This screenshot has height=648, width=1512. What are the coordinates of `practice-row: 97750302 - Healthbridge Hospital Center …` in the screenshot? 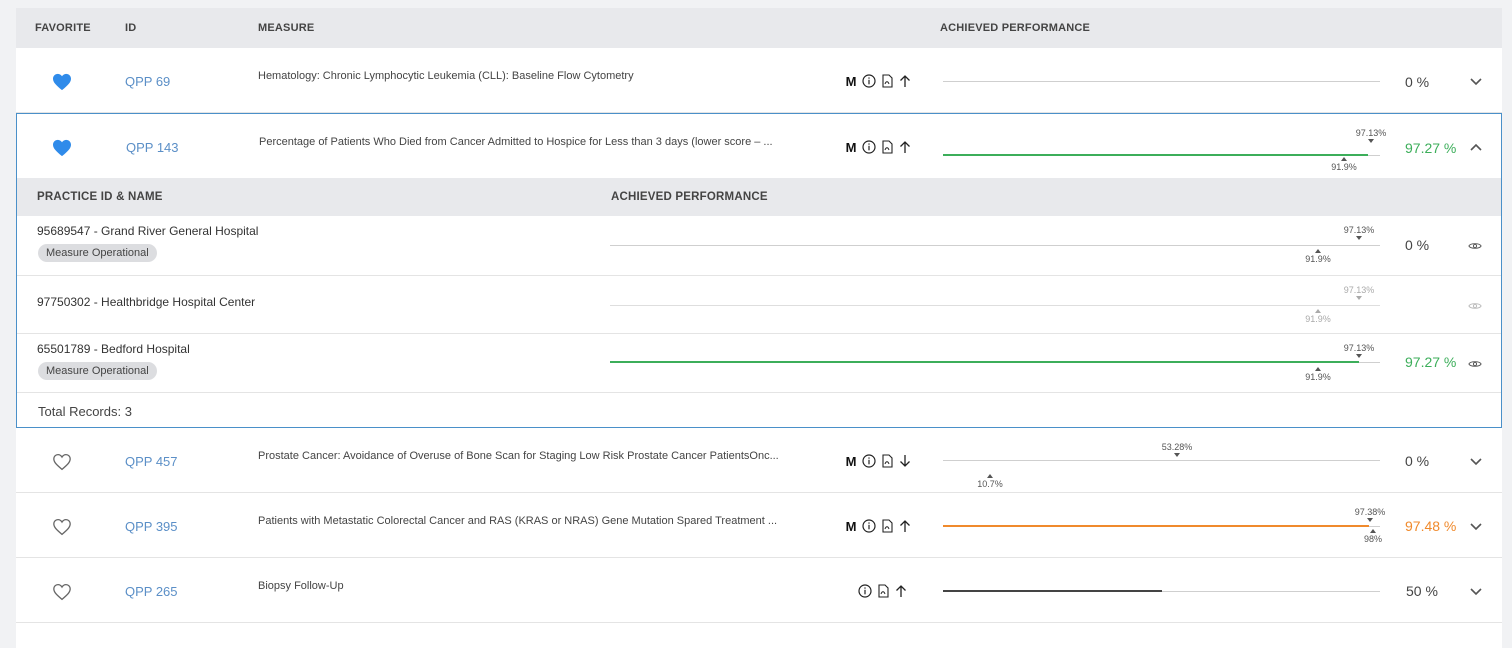 It's located at (759, 305).